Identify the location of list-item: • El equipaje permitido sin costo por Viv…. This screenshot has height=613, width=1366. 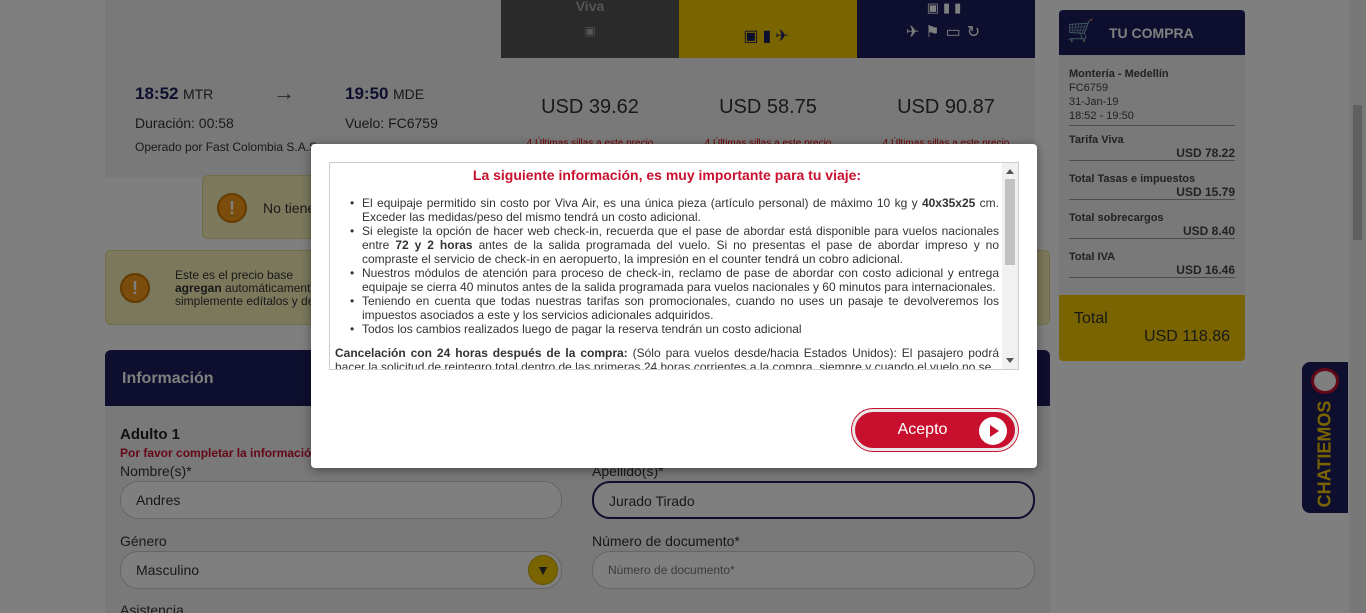
(675, 210).